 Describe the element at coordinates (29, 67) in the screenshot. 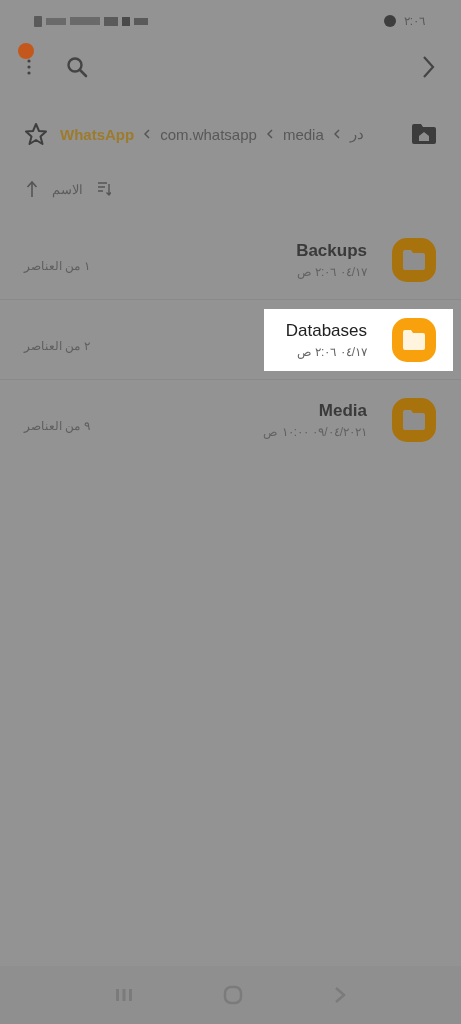

I see `more-icon` at that location.